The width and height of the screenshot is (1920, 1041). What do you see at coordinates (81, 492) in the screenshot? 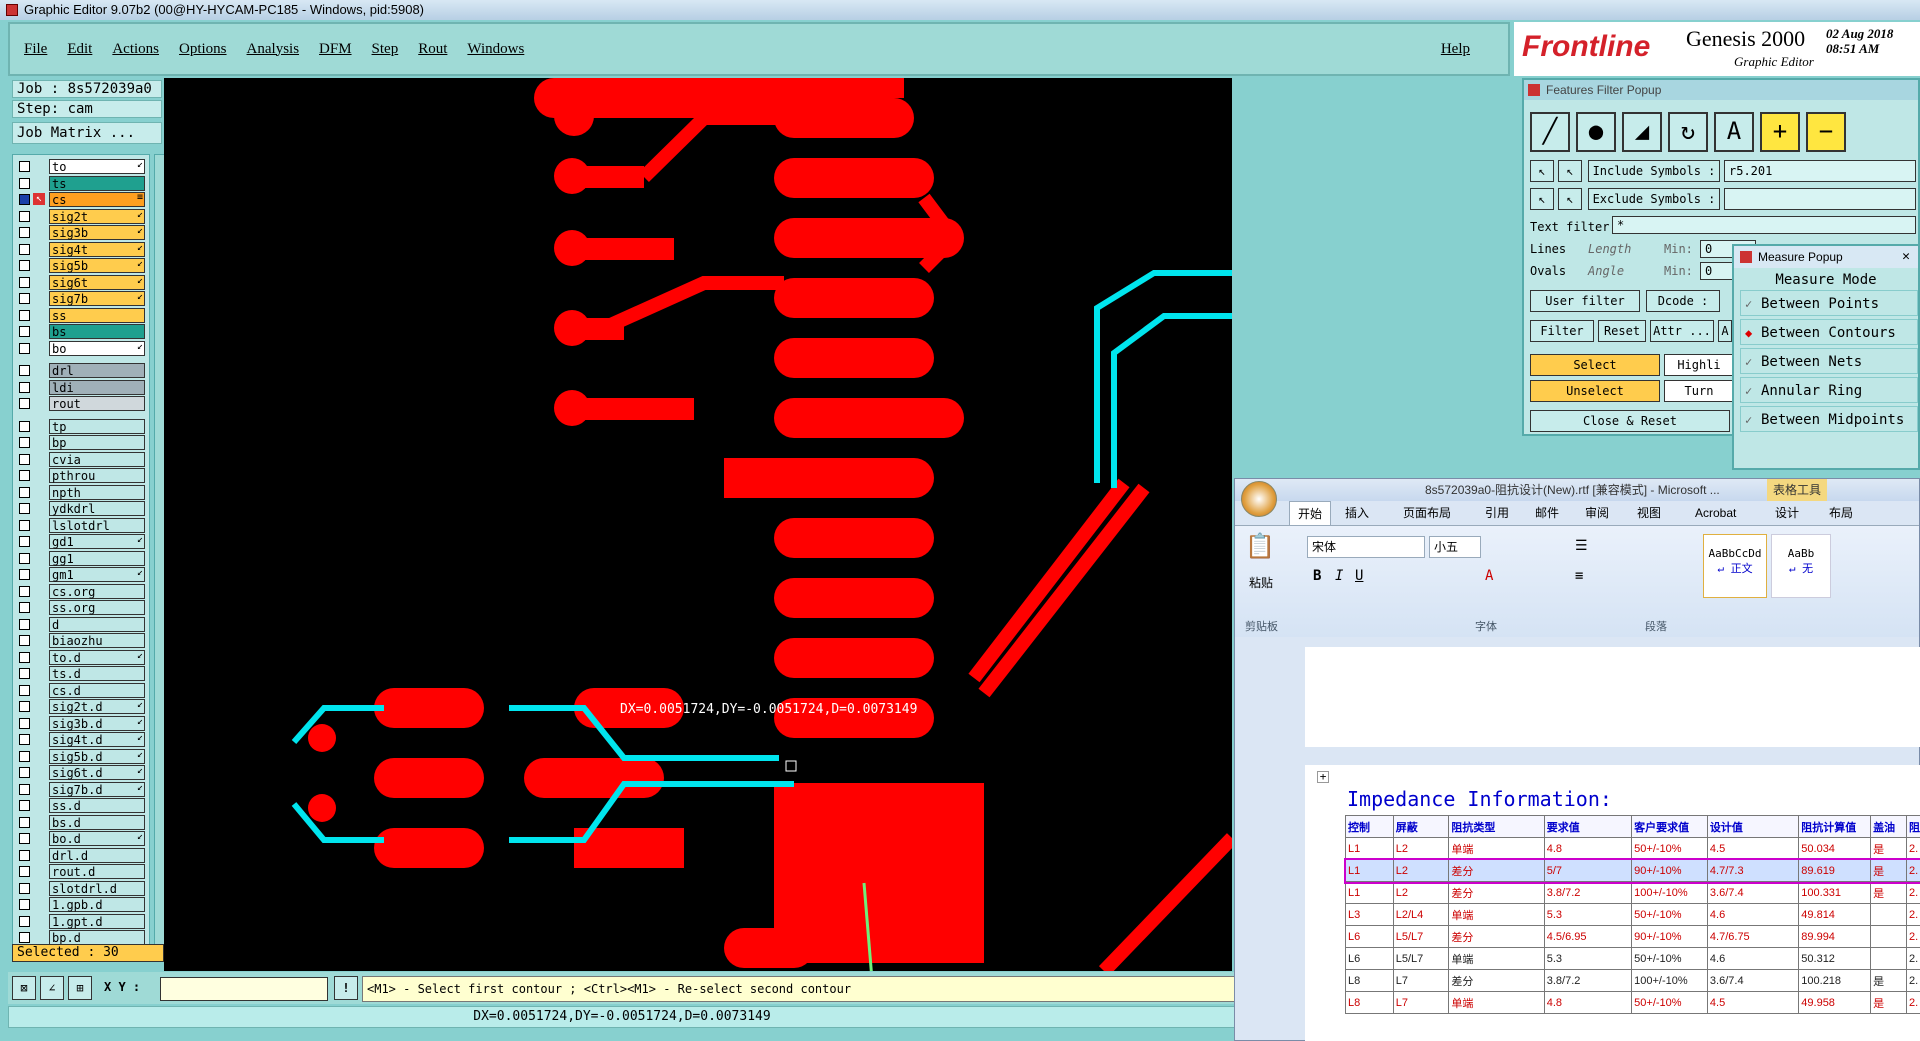
I see `layer-row: npth` at bounding box center [81, 492].